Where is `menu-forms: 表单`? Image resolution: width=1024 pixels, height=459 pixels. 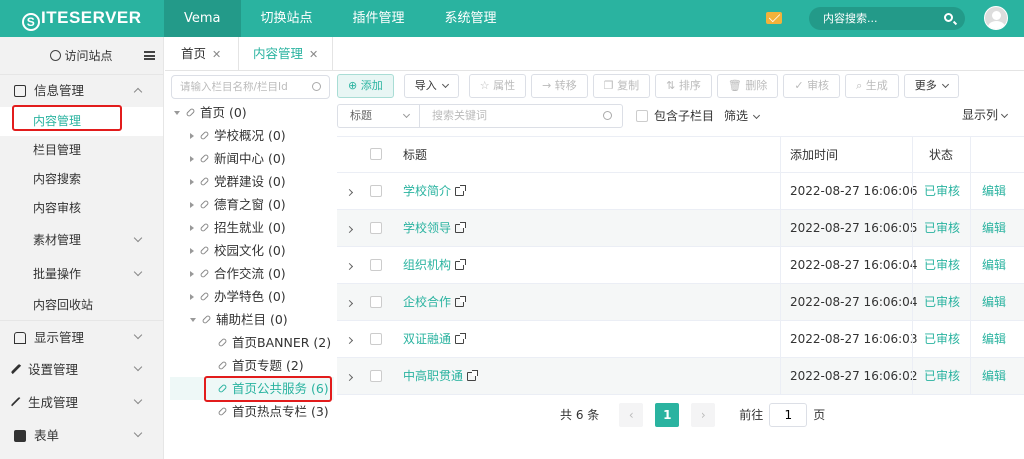 menu-forms: 表单 is located at coordinates (81, 435).